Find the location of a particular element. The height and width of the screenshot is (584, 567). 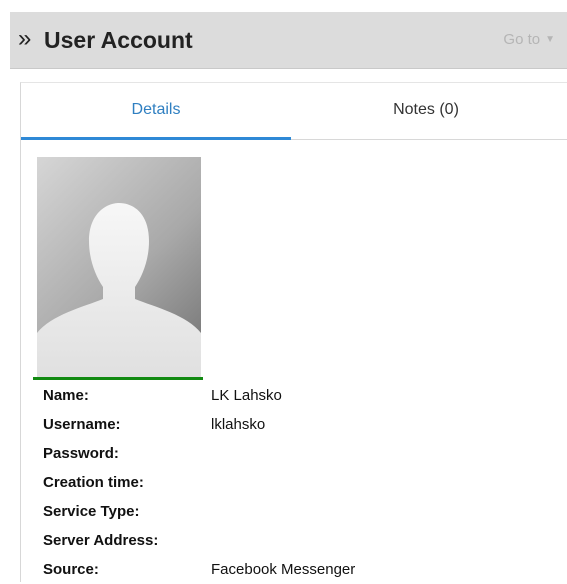

detail-label: Server Address: is located at coordinates (101, 540).